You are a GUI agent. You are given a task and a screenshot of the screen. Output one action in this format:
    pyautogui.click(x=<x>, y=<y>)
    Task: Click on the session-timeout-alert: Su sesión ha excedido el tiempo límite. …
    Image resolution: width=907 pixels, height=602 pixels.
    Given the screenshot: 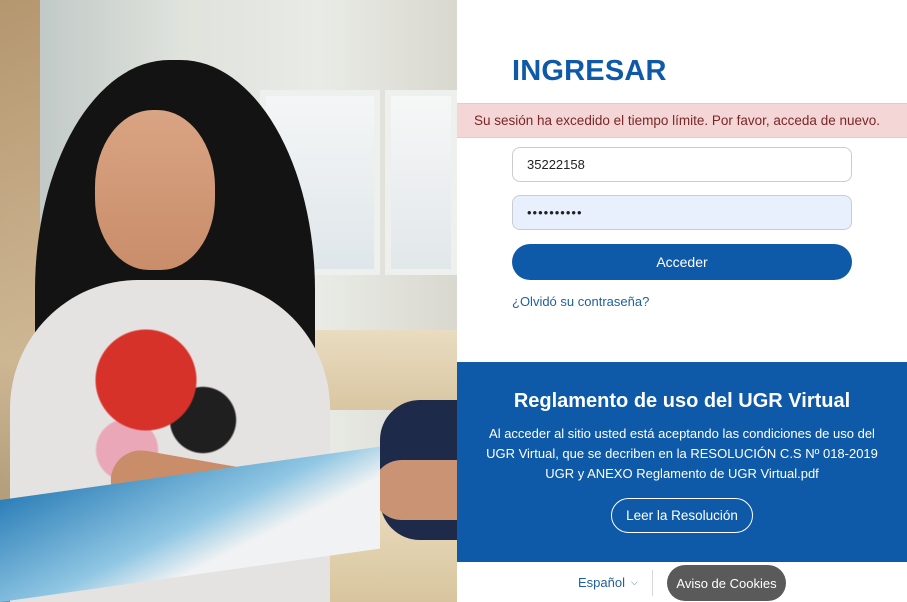 What is the action you would take?
    pyautogui.click(x=682, y=120)
    